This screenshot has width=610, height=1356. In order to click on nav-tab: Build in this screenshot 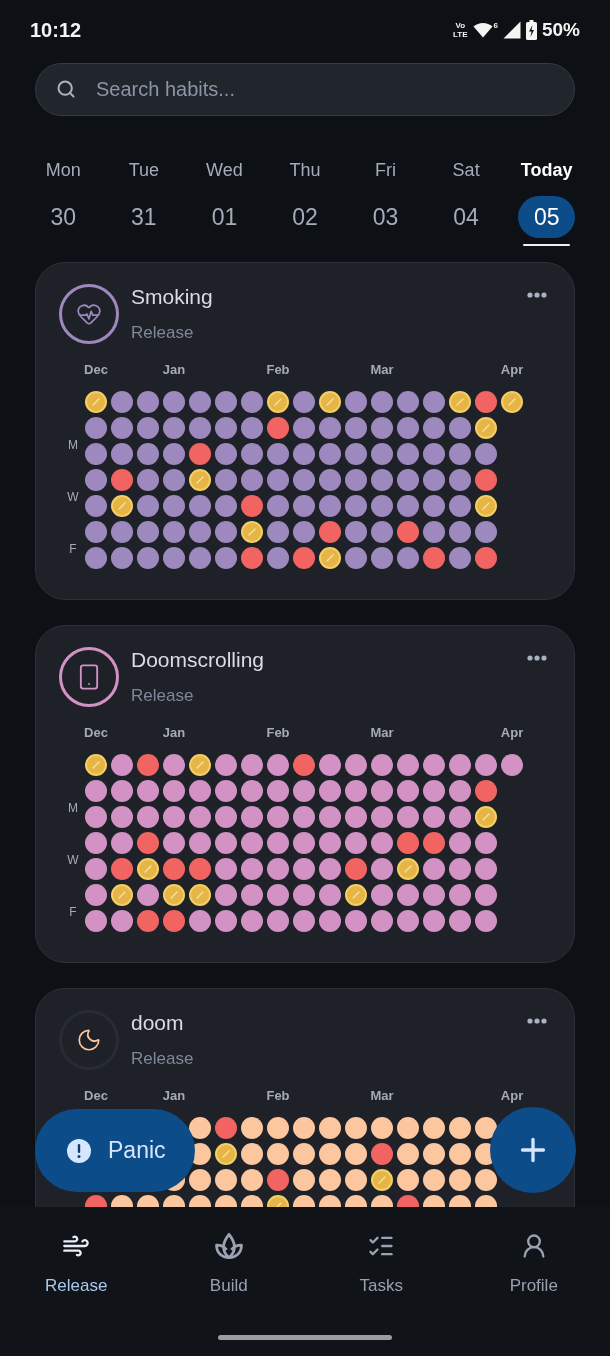, I will do `click(228, 1264)`.